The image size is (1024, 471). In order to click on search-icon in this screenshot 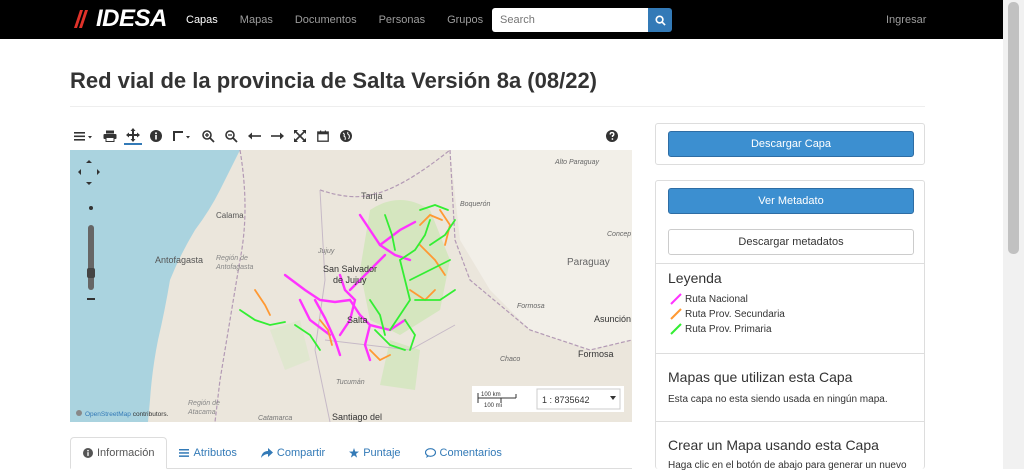, I will do `click(660, 20)`.